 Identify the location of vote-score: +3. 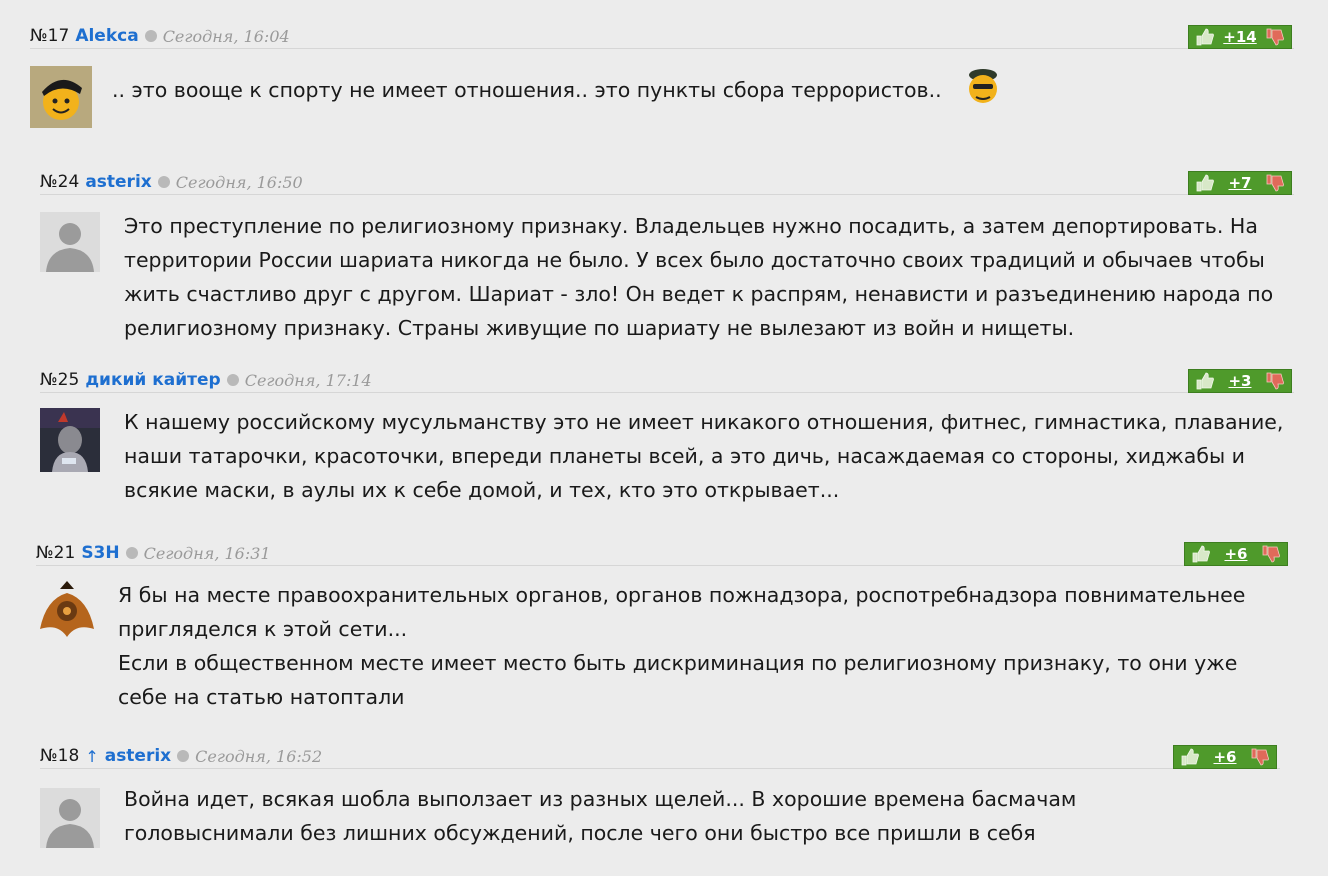
(1239, 381).